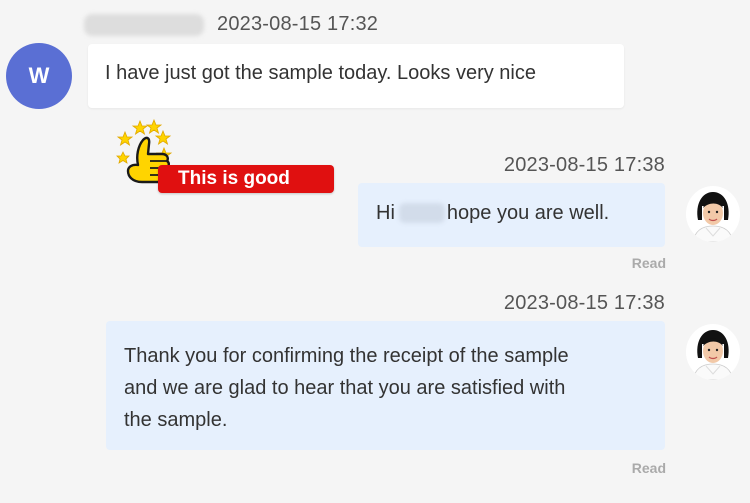 Image resolution: width=750 pixels, height=503 pixels. Describe the element at coordinates (648, 468) in the screenshot. I see `read-status-2: Read` at that location.